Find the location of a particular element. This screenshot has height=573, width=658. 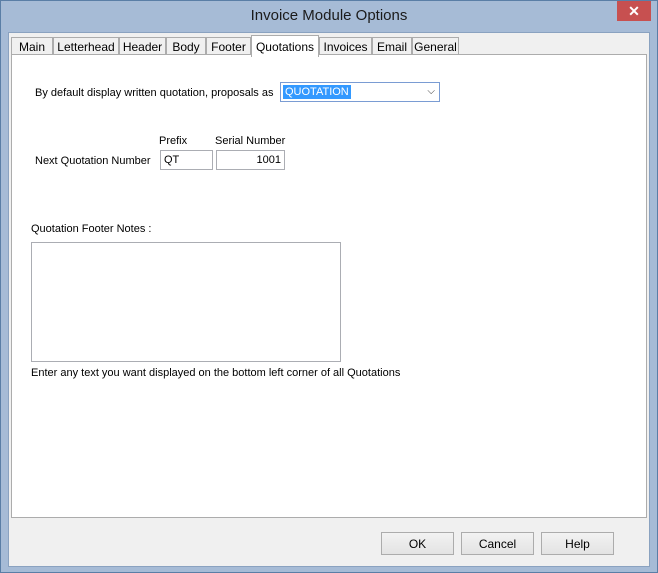

tab-header: Header is located at coordinates (142, 46).